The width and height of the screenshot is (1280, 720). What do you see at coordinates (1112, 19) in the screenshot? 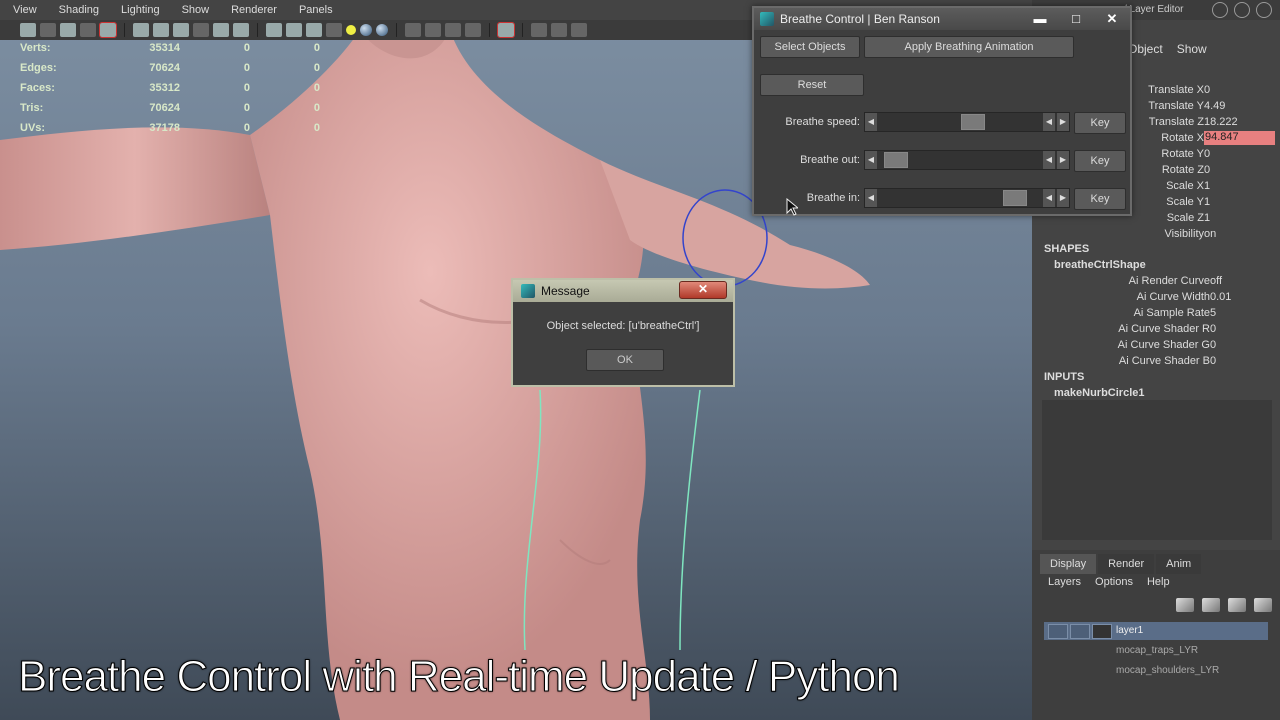
I see `close-icon: ✕` at bounding box center [1112, 19].